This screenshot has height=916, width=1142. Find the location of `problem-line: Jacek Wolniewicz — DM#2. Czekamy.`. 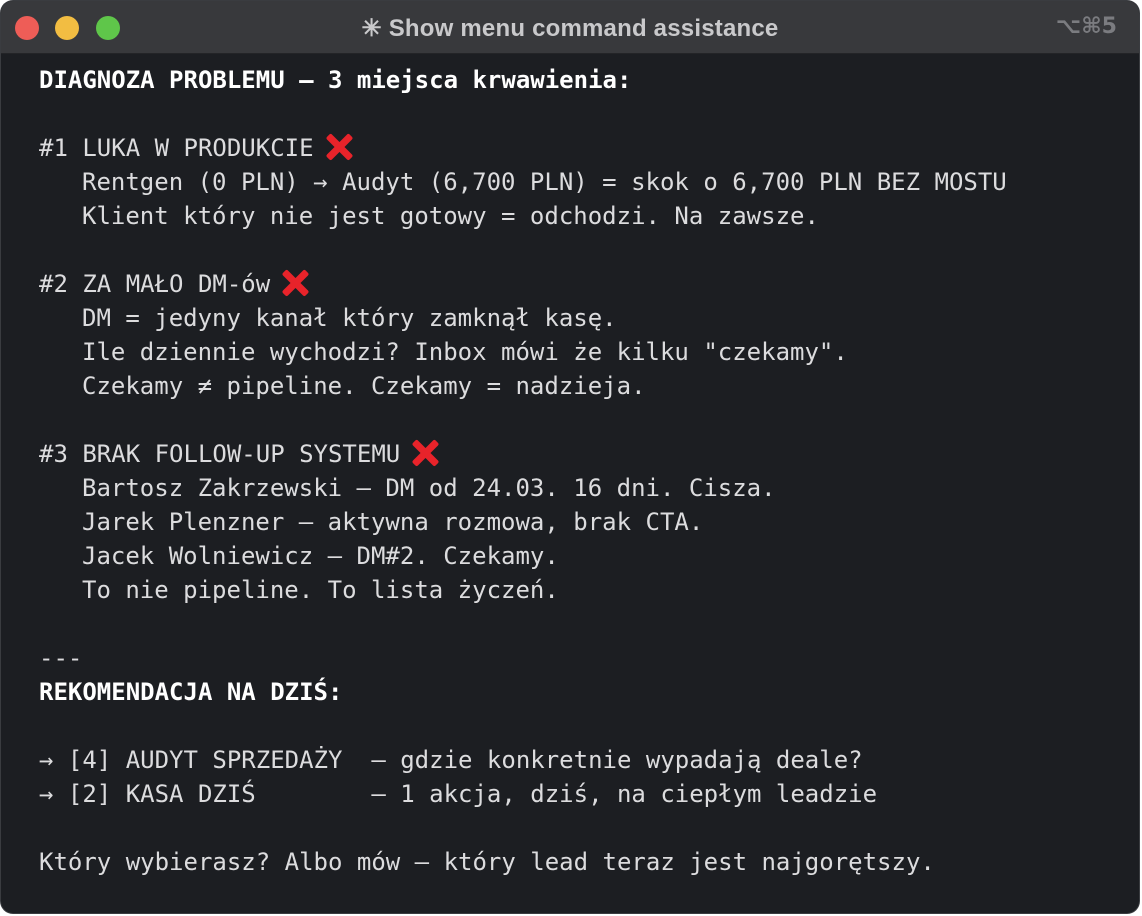

problem-line: Jacek Wolniewicz — DM#2. Czekamy. is located at coordinates (320, 556).